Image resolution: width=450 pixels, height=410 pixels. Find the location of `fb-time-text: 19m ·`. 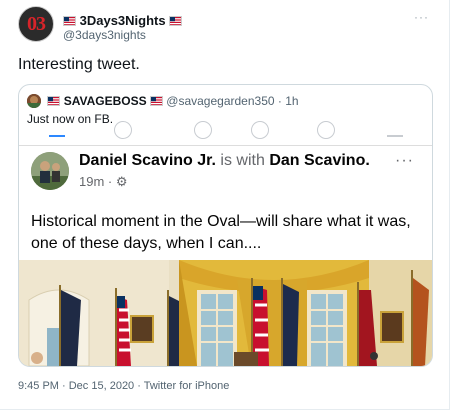

fb-time-text: 19m · is located at coordinates (96, 181).